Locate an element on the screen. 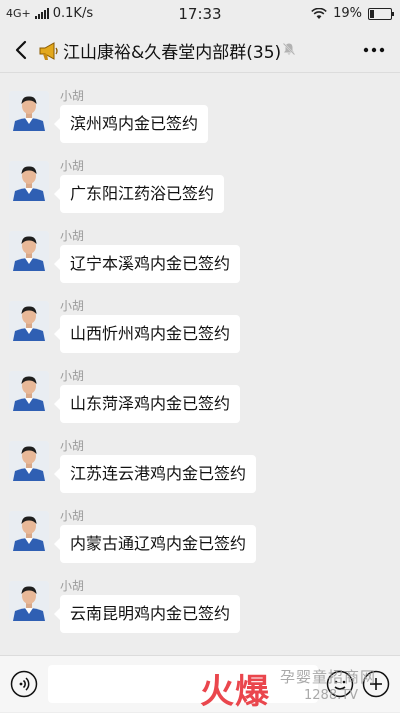 The image size is (400, 713). message-item: 小胡 山西忻州鸡内金已签约 is located at coordinates (200, 328).